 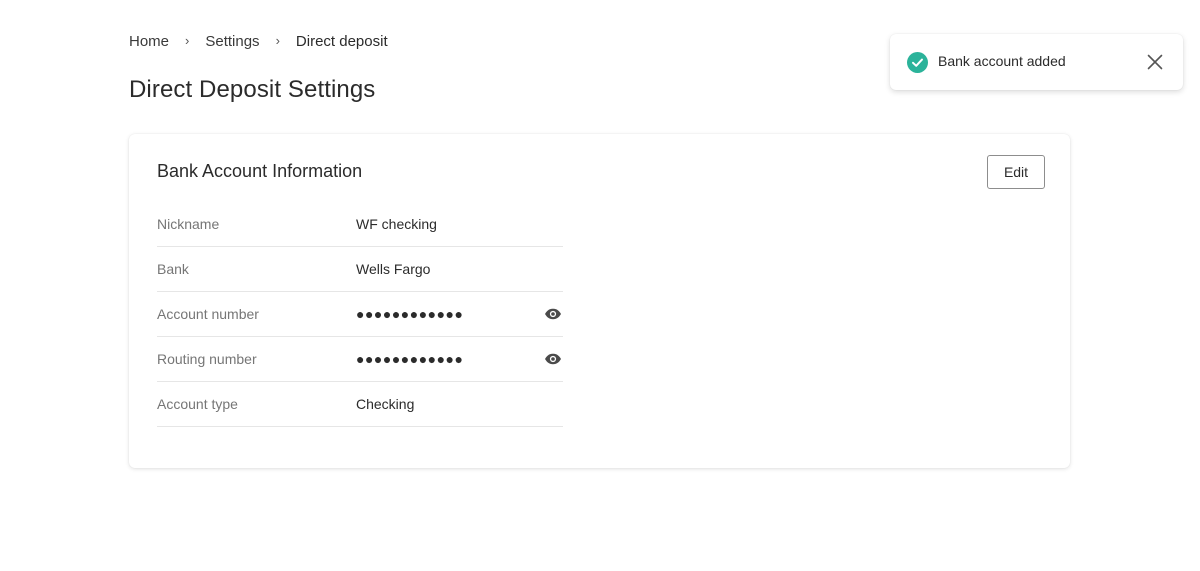 What do you see at coordinates (341, 41) in the screenshot?
I see `breadcrumb-current: Direct deposit` at bounding box center [341, 41].